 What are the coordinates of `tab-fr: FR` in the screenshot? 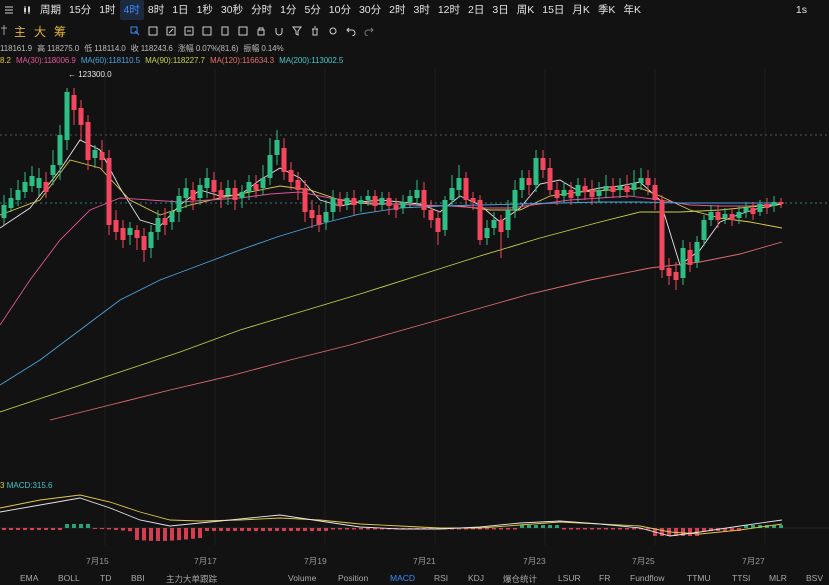 It's located at (604, 578).